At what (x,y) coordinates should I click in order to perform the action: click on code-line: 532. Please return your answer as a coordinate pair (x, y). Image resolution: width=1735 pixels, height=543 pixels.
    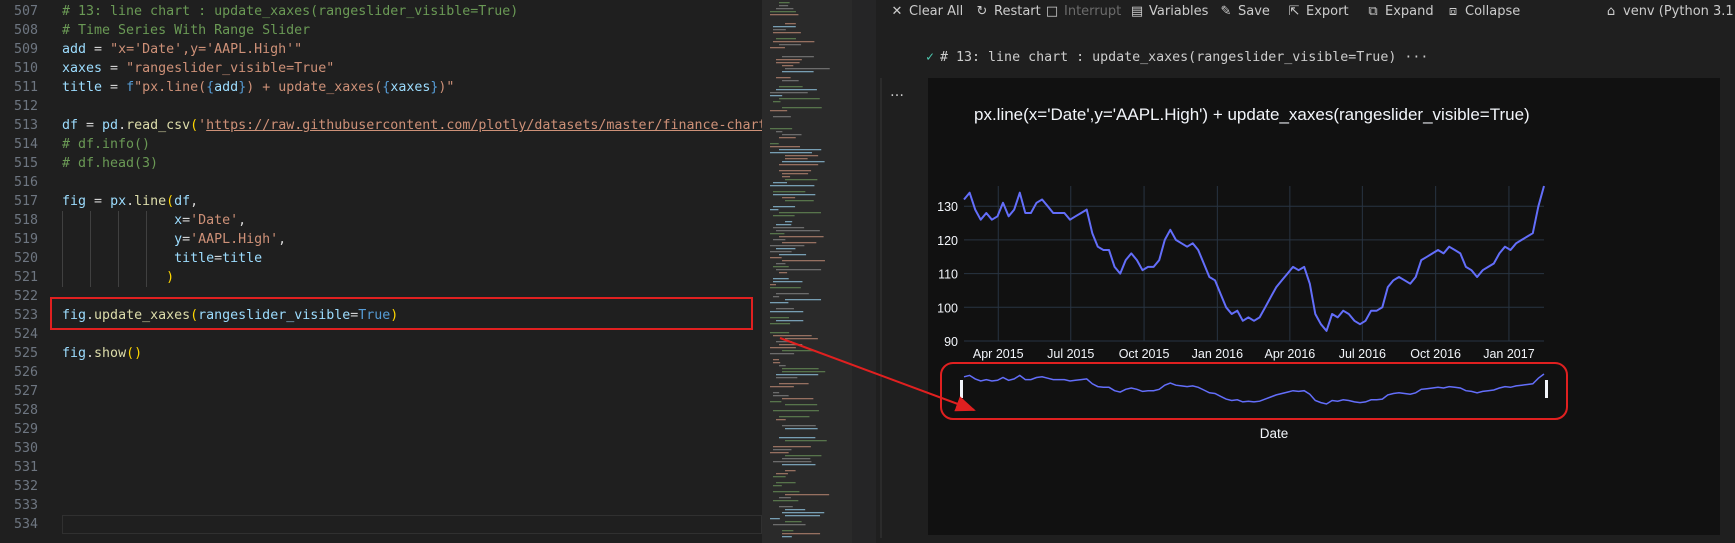
    Looking at the image, I should click on (381, 486).